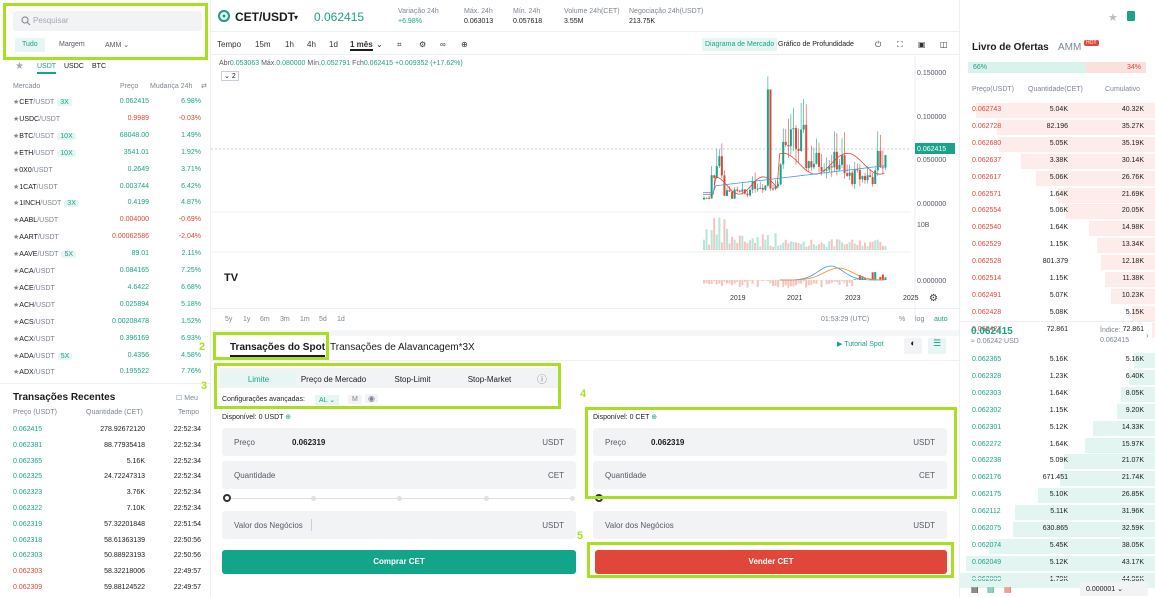  I want to click on tab-usdc: USDC, so click(74, 66).